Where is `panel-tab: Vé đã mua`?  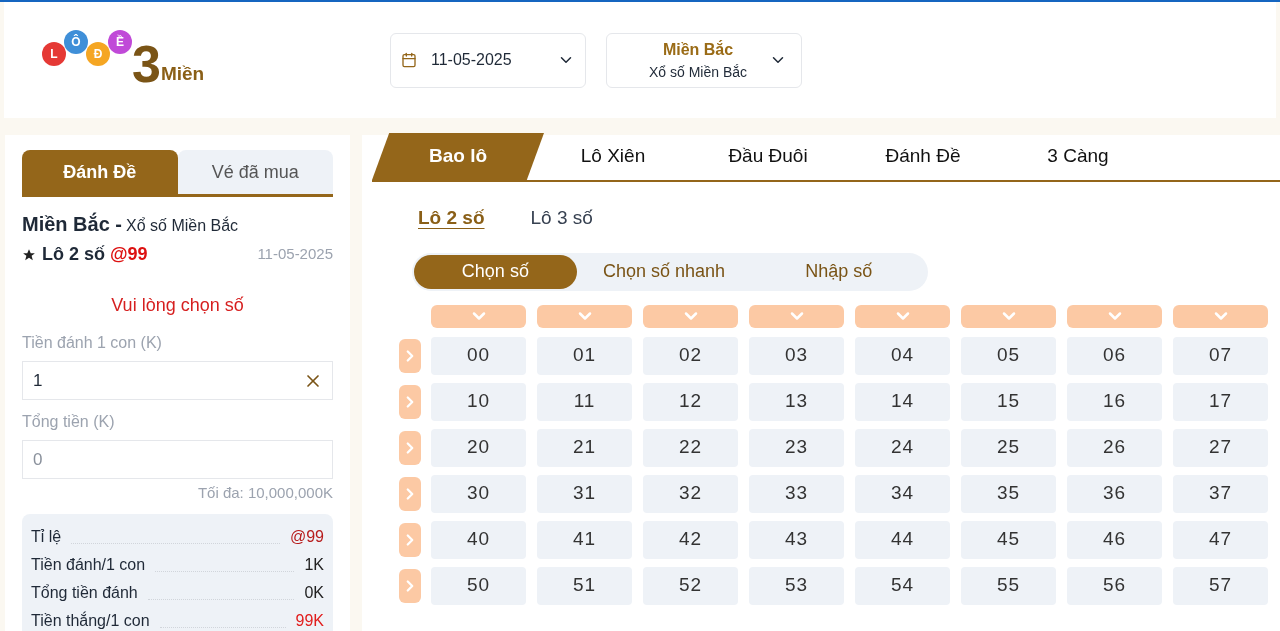 panel-tab: Vé đã mua is located at coordinates (255, 172).